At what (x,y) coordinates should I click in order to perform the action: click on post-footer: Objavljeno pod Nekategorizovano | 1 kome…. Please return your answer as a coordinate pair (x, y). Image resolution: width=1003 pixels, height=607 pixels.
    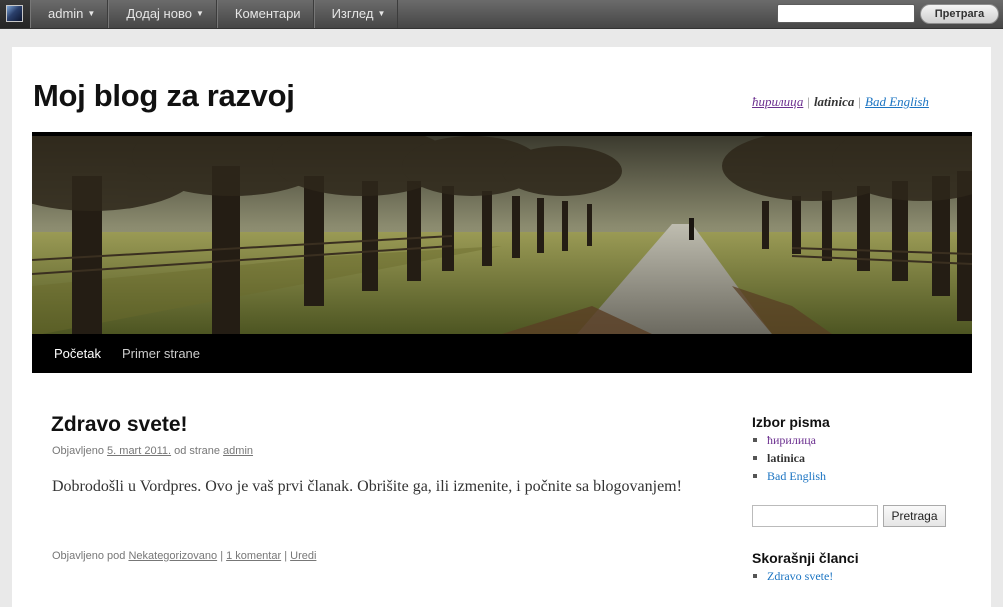
    Looking at the image, I should click on (184, 556).